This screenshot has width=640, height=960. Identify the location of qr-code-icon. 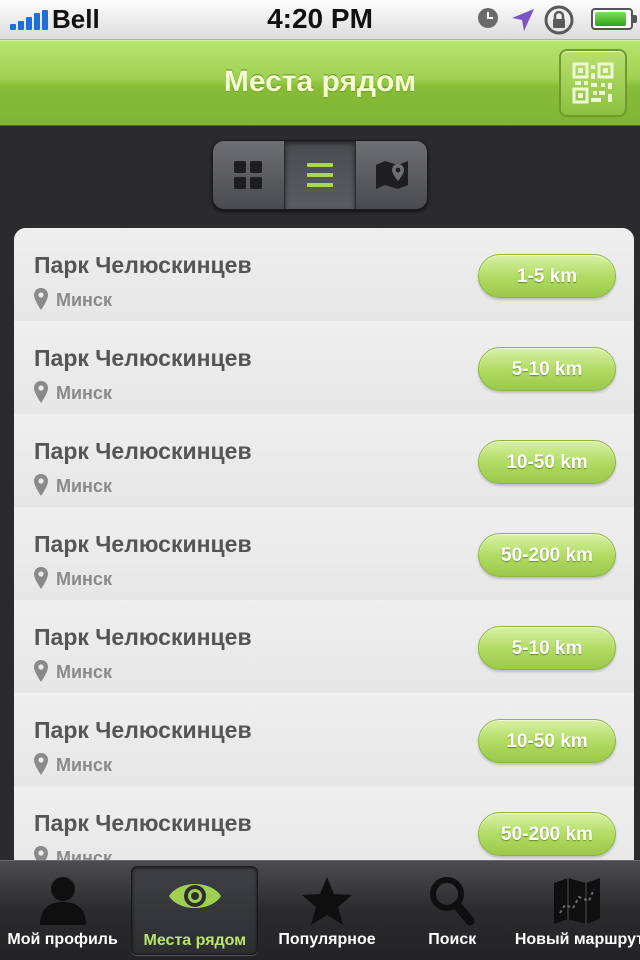
(593, 83).